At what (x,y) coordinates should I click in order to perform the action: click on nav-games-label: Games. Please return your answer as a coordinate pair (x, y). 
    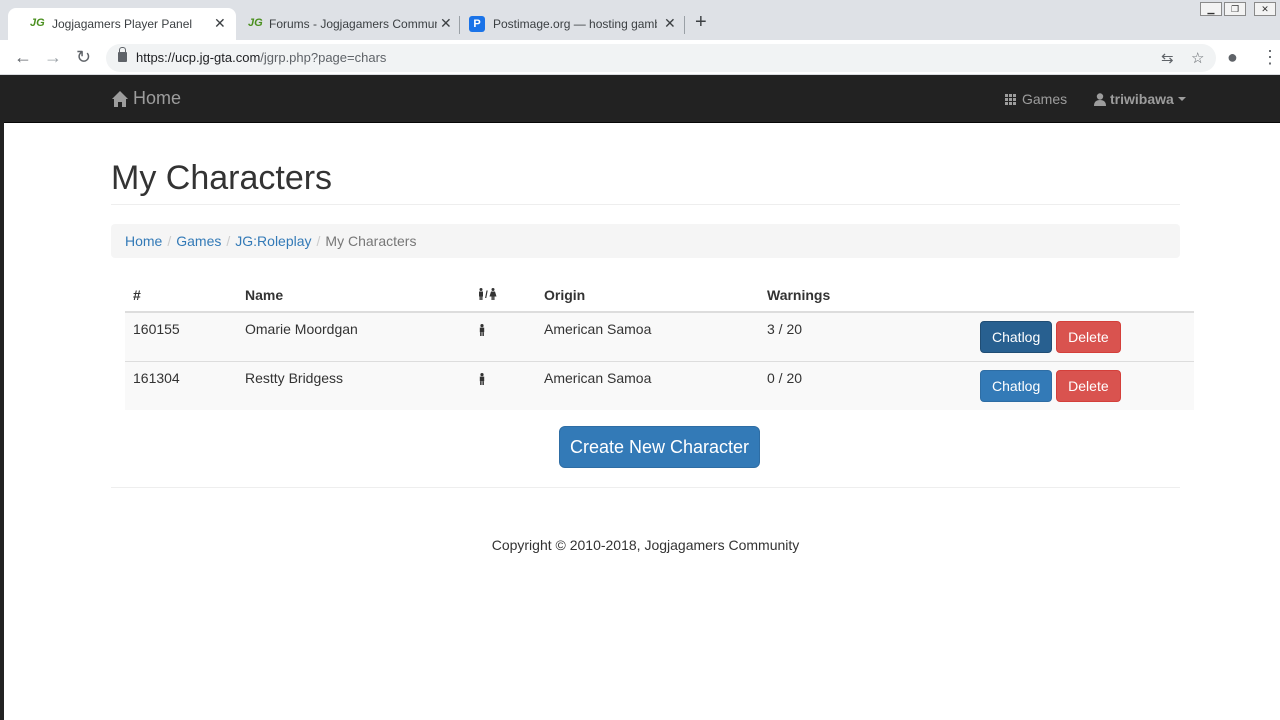
    Looking at the image, I should click on (1045, 99).